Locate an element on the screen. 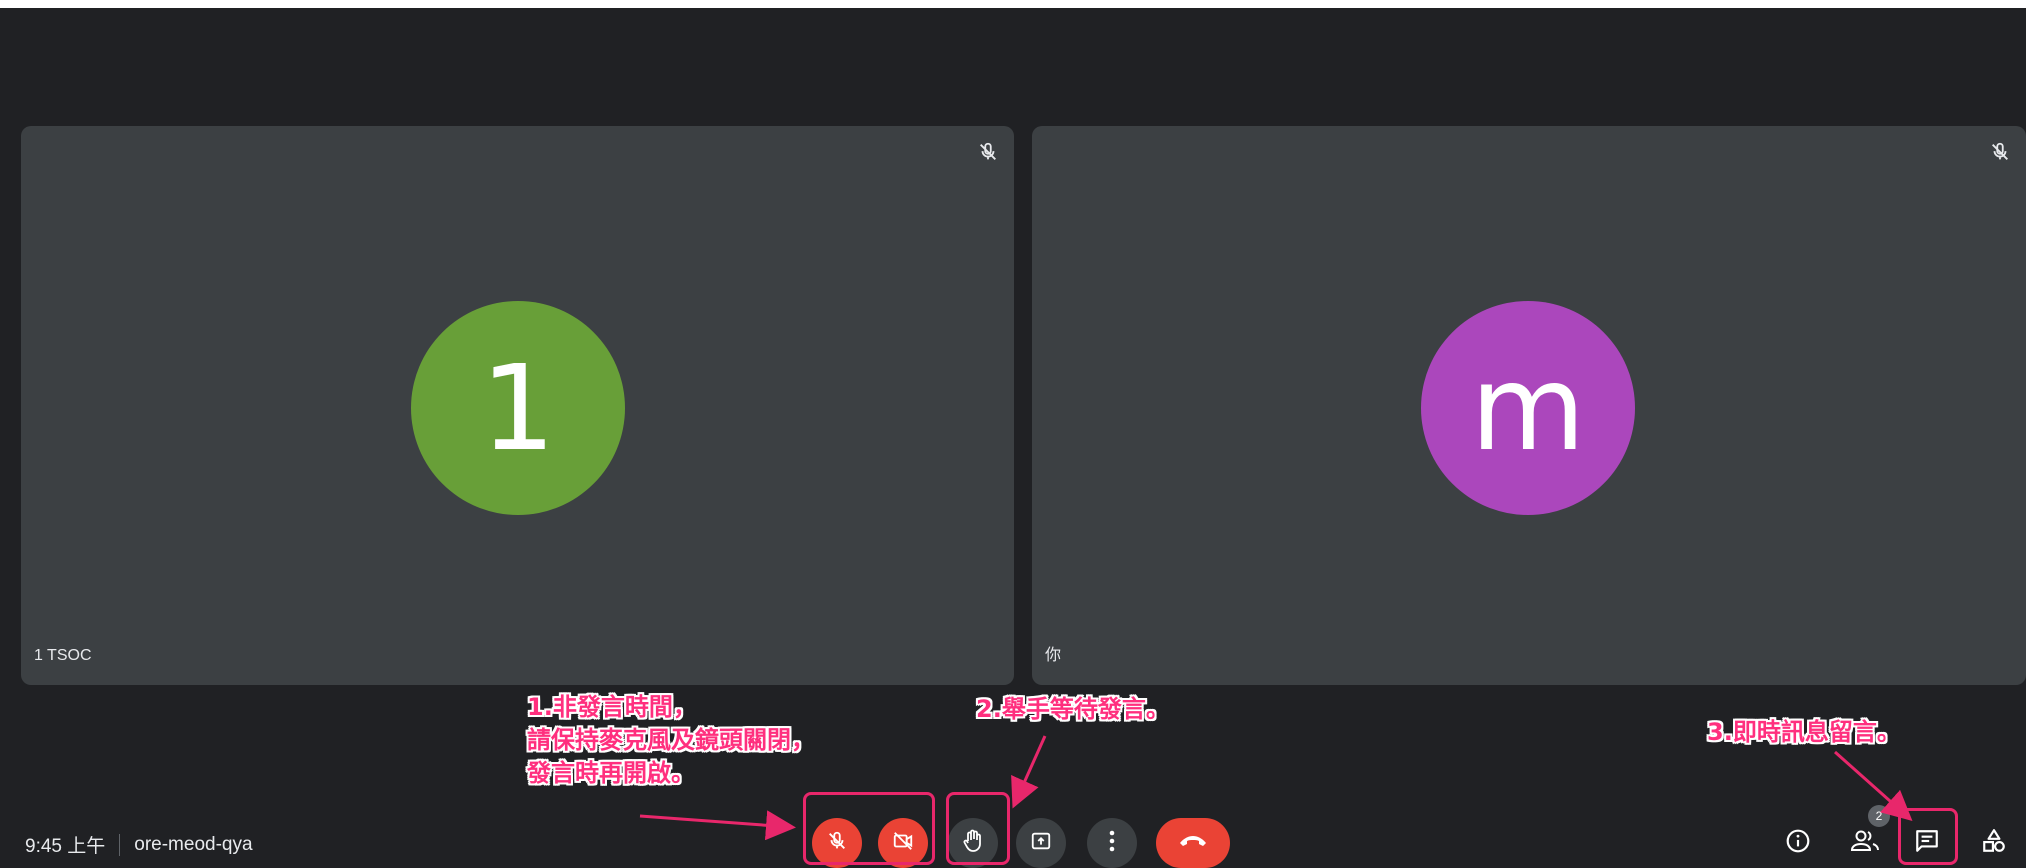  annotation-note-2: 2.舉手等待發言。 is located at coordinates (1073, 709).